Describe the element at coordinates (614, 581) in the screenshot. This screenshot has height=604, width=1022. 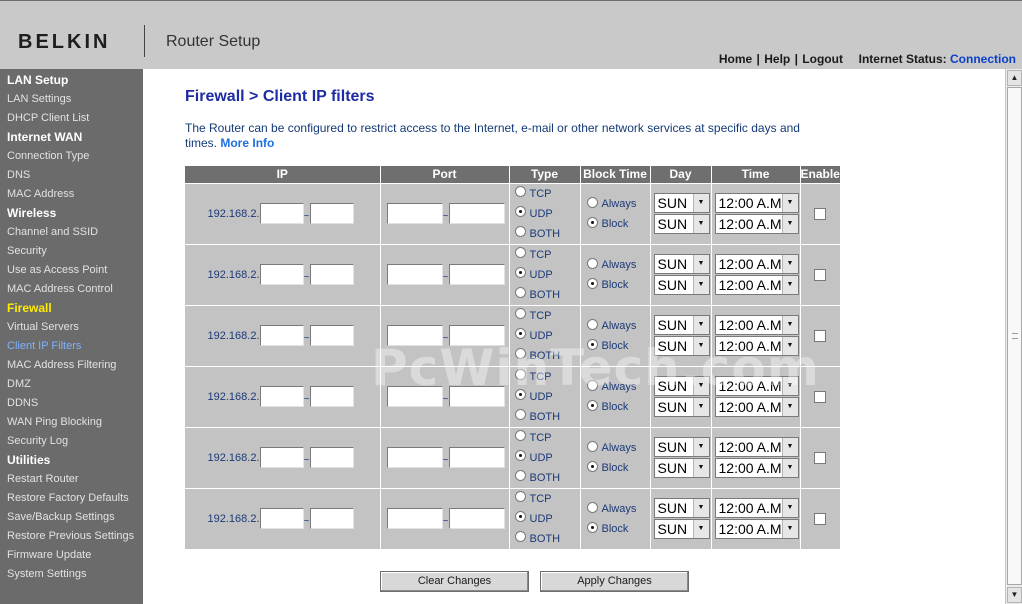
I see `apply-changes-button: Apply Changes` at that location.